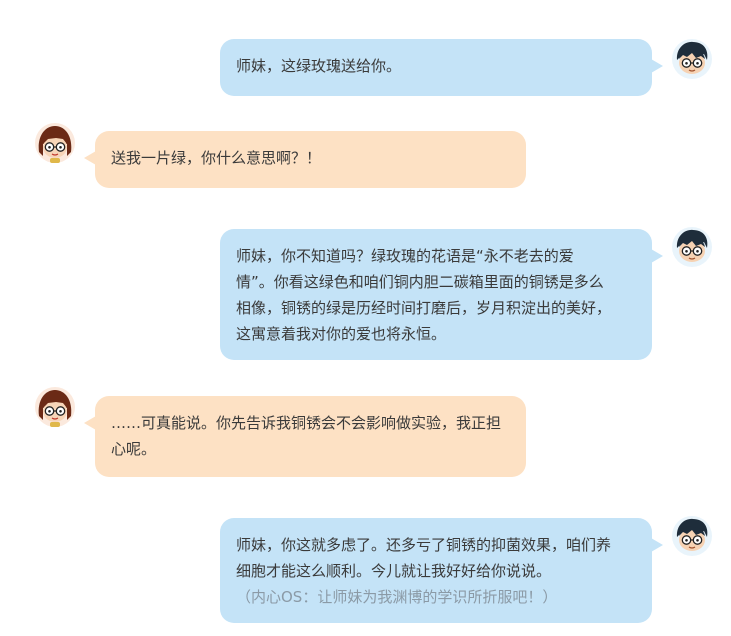 The width and height of the screenshot is (731, 636). What do you see at coordinates (441, 67) in the screenshot?
I see `chat-bubble-1: 师妹，这绿玫瑰送给你。` at bounding box center [441, 67].